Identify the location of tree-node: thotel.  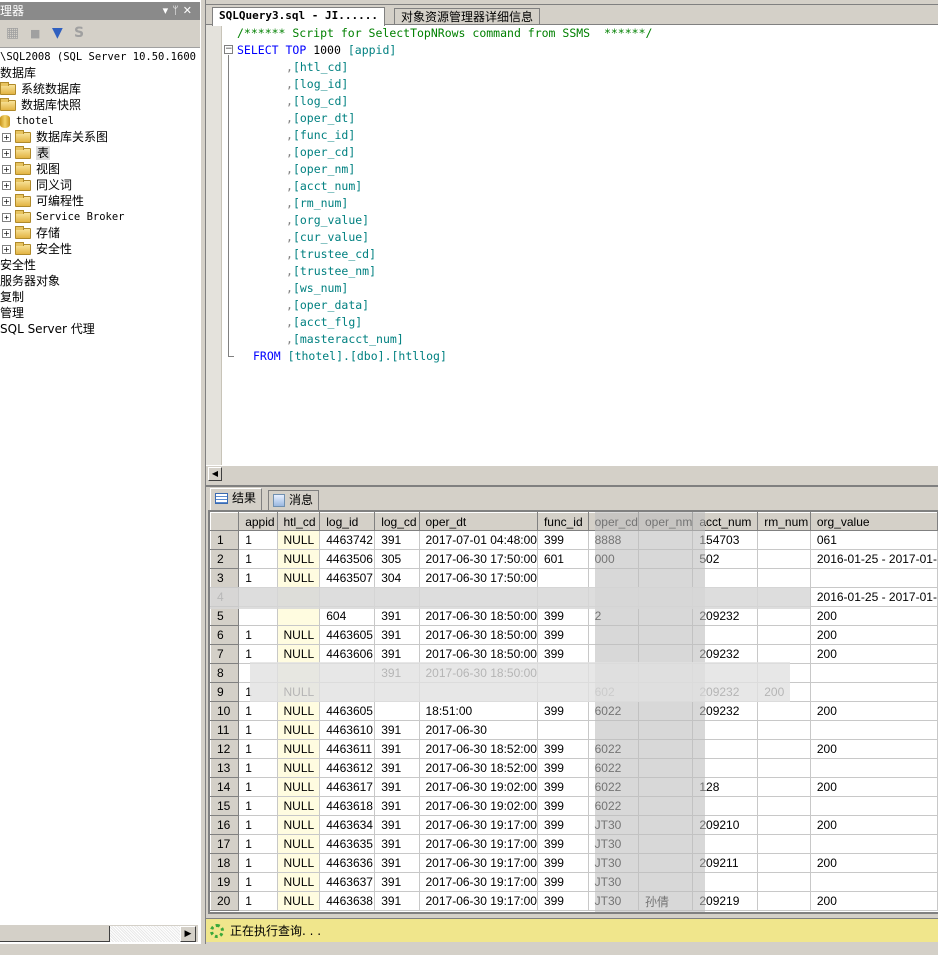
(27, 121).